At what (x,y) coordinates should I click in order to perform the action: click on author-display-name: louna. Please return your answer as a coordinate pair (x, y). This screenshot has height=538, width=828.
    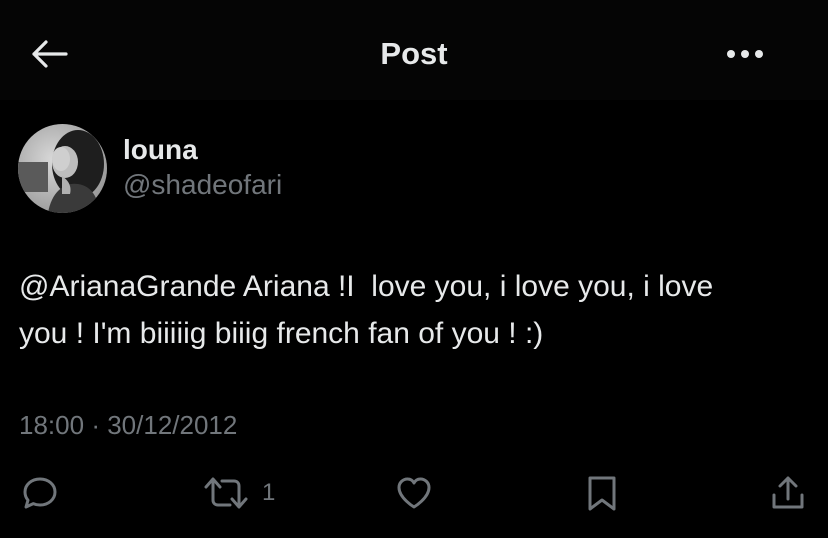
    Looking at the image, I should click on (160, 150).